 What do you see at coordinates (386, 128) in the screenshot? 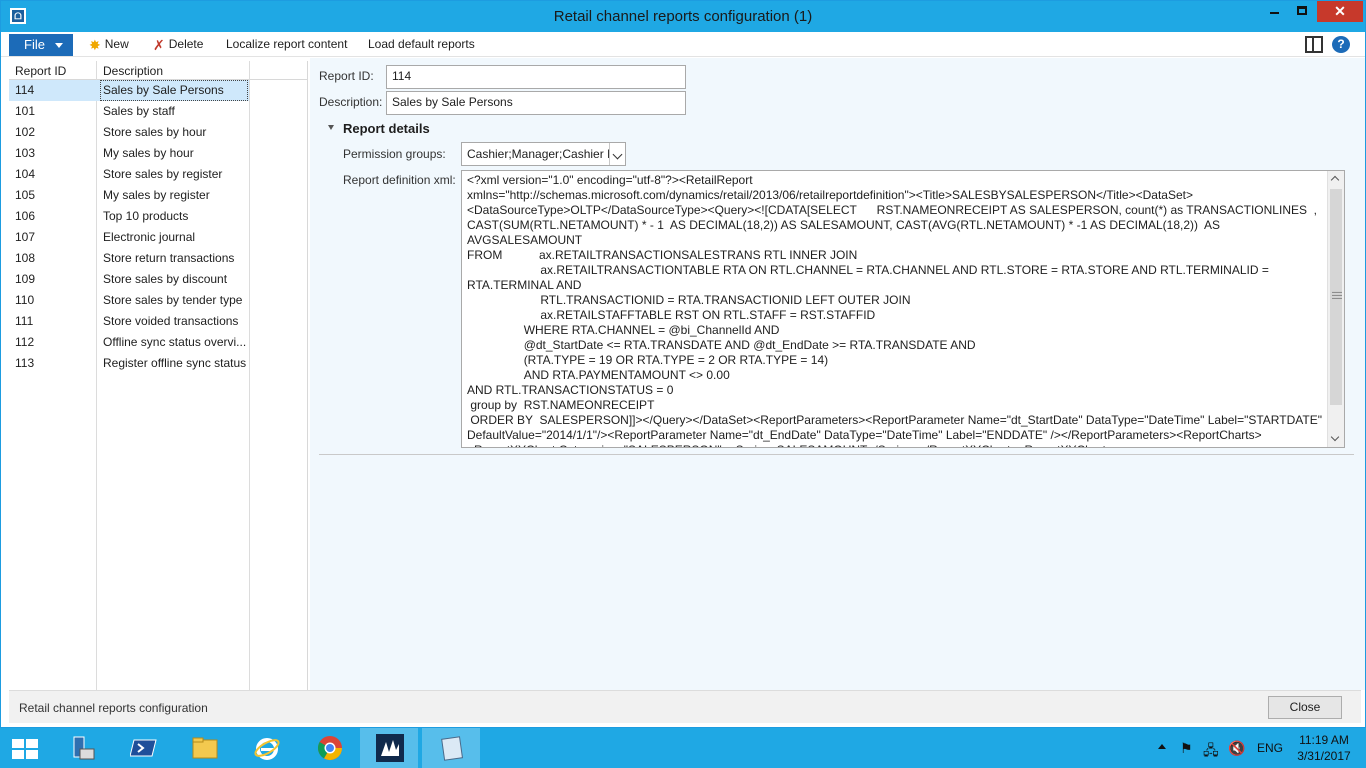
I see `section-title-report-details: Report details` at bounding box center [386, 128].